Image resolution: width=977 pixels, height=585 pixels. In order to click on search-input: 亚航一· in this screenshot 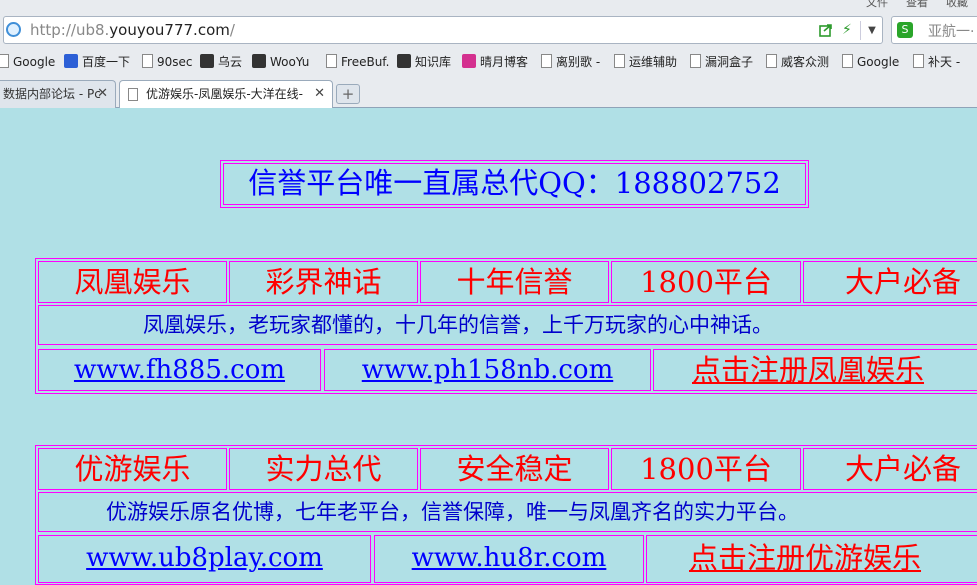, I will do `click(951, 31)`.